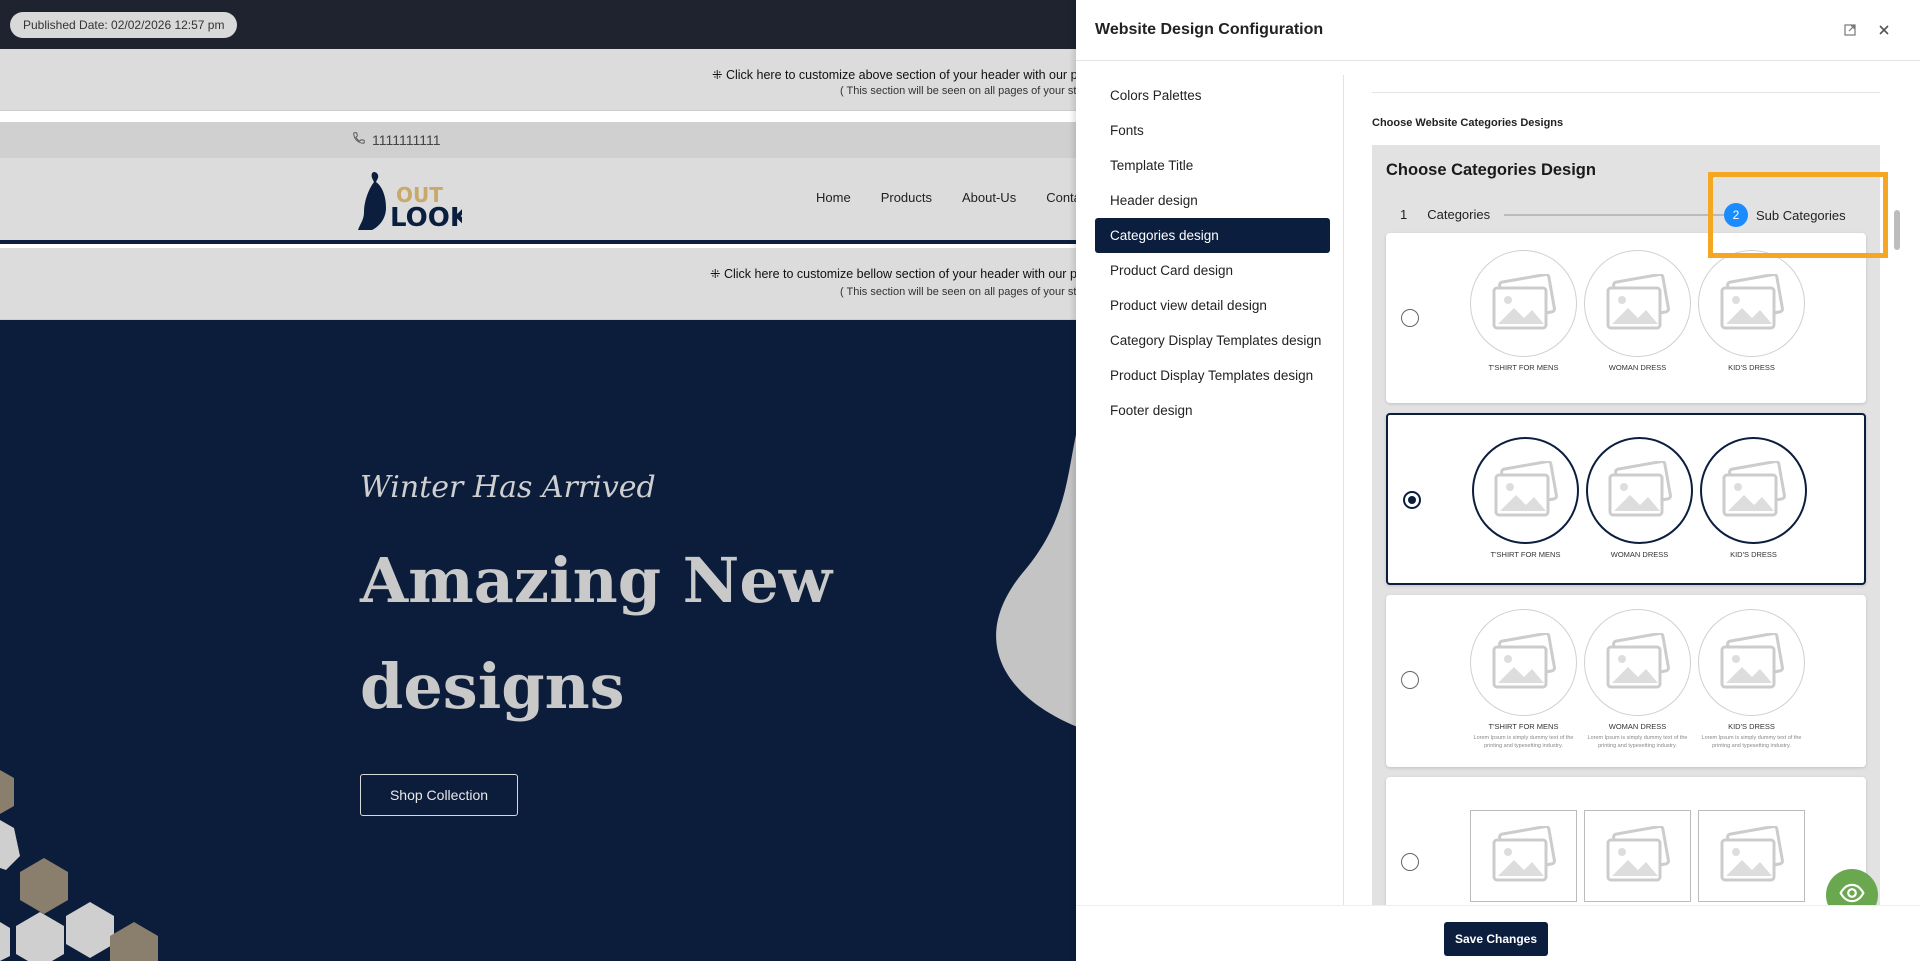 This screenshot has width=1920, height=961. Describe the element at coordinates (1212, 340) in the screenshot. I see `menu-category-display-templates-design: Category Display Templates design` at that location.